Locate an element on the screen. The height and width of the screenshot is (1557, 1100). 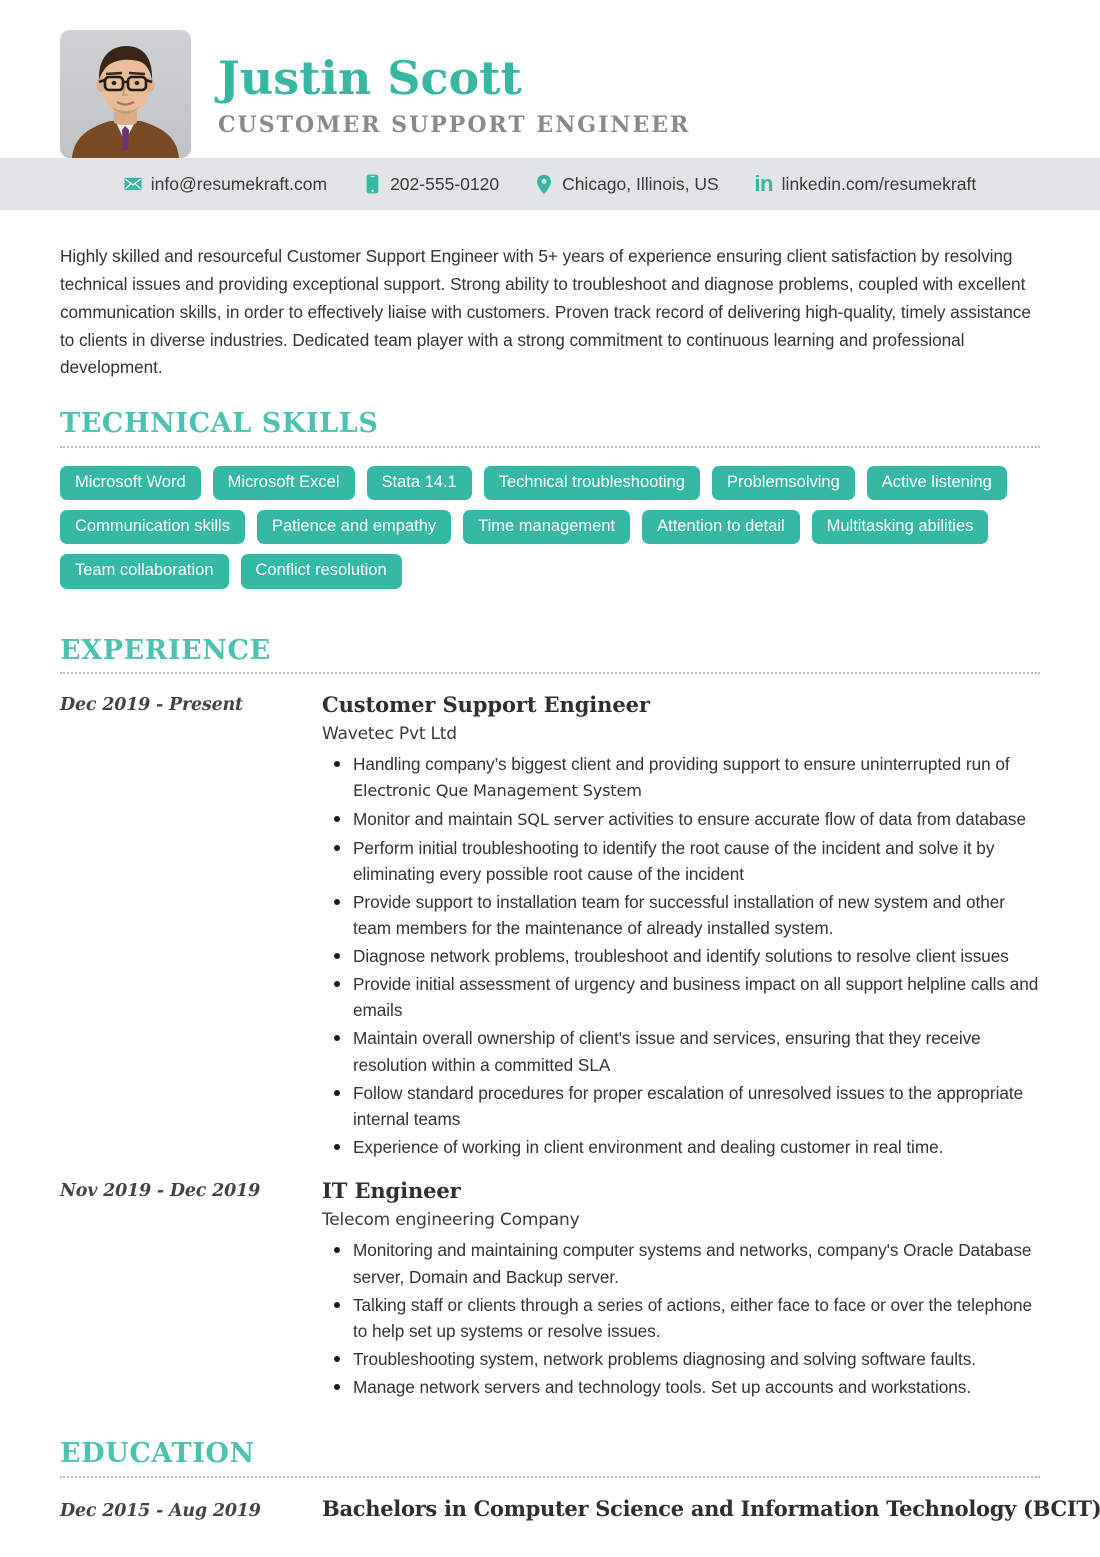
skill-pill: Multitasking abilities is located at coordinates (900, 527).